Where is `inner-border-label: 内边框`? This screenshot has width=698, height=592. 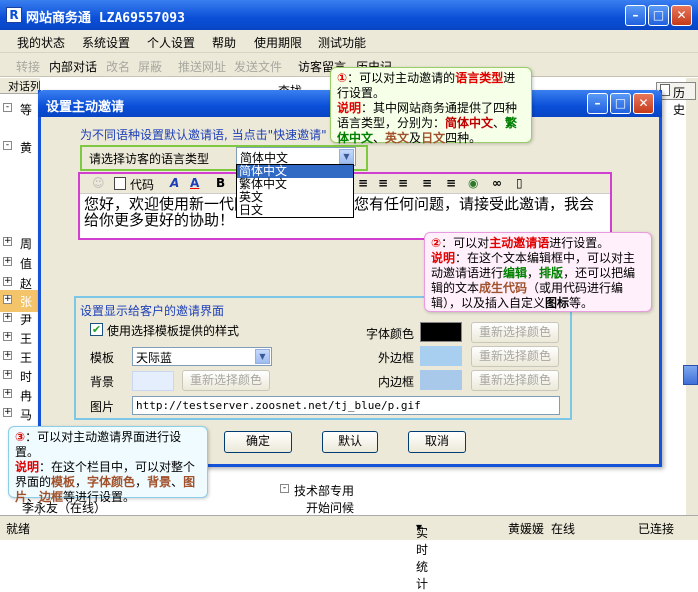 inner-border-label: 内边框 is located at coordinates (396, 382).